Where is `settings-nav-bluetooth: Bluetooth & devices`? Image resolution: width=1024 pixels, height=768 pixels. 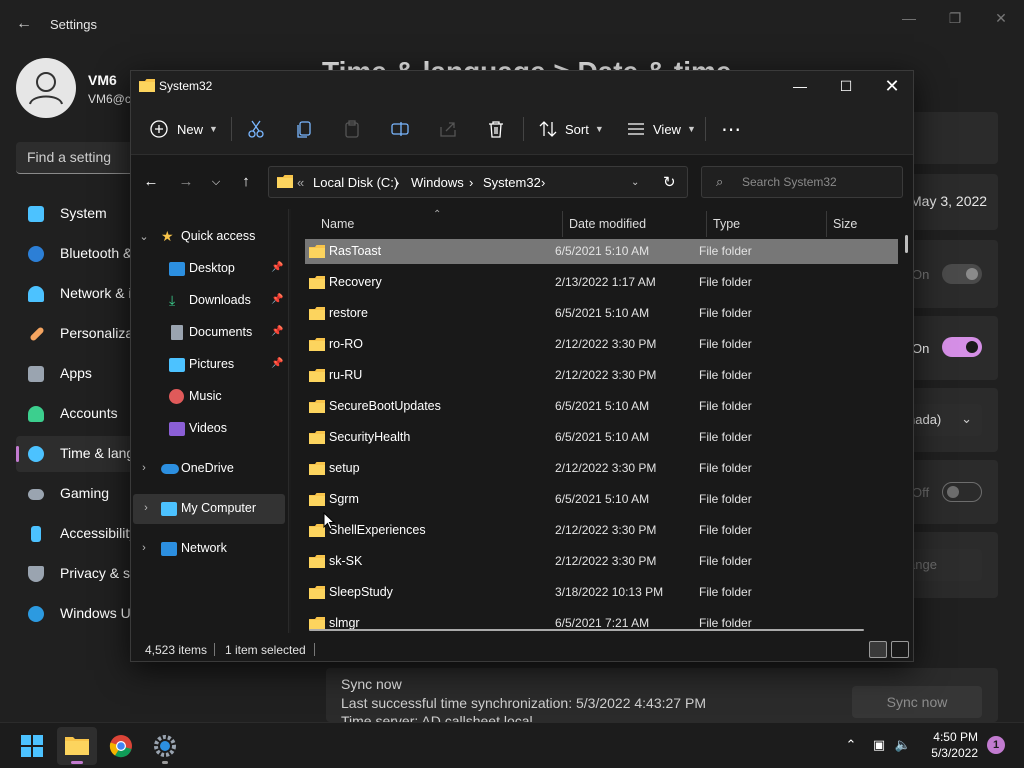
settings-nav-bluetooth: Bluetooth & devices is located at coordinates (100, 254).